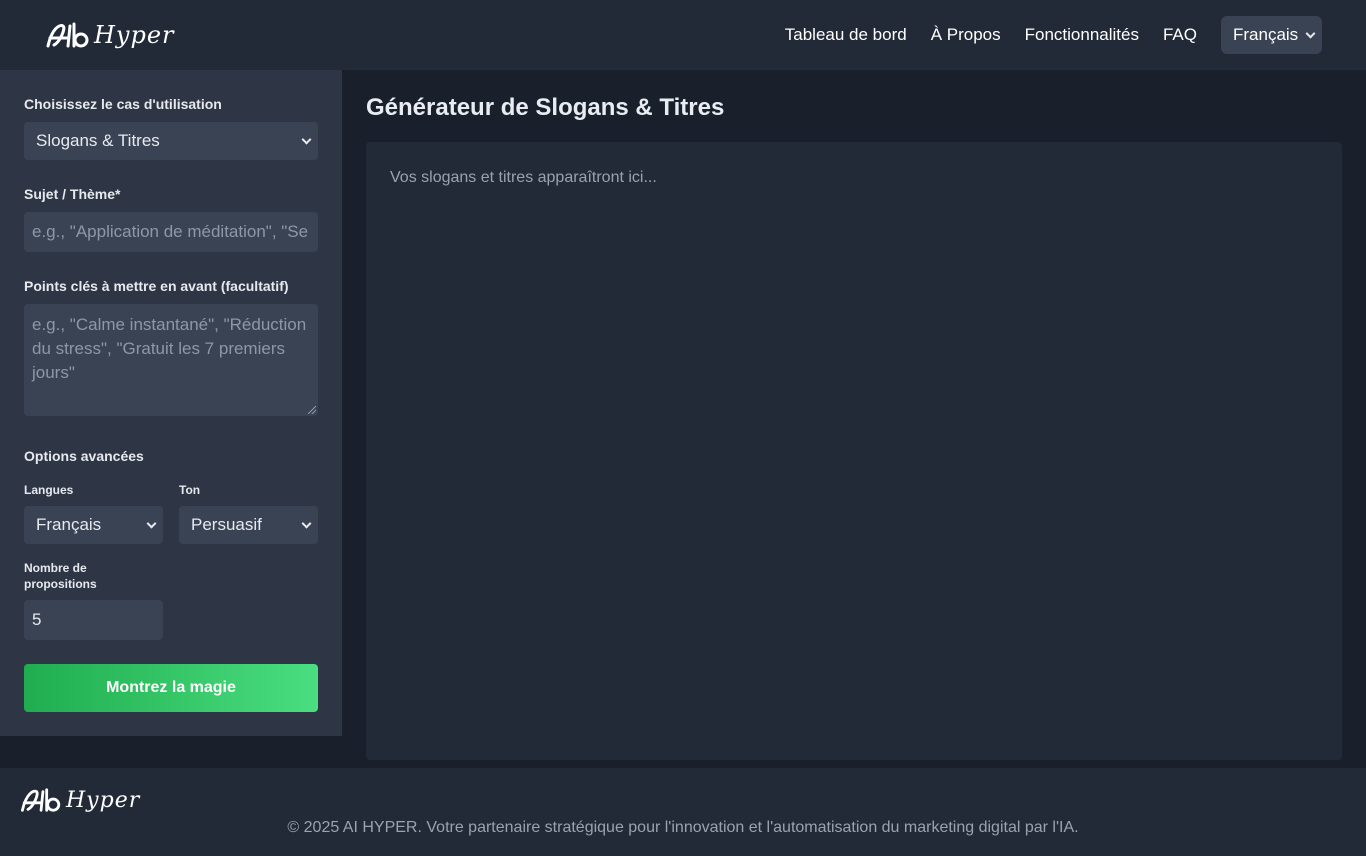 This screenshot has height=856, width=1366. I want to click on subject-label: Sujet / Thème*, so click(72, 194).